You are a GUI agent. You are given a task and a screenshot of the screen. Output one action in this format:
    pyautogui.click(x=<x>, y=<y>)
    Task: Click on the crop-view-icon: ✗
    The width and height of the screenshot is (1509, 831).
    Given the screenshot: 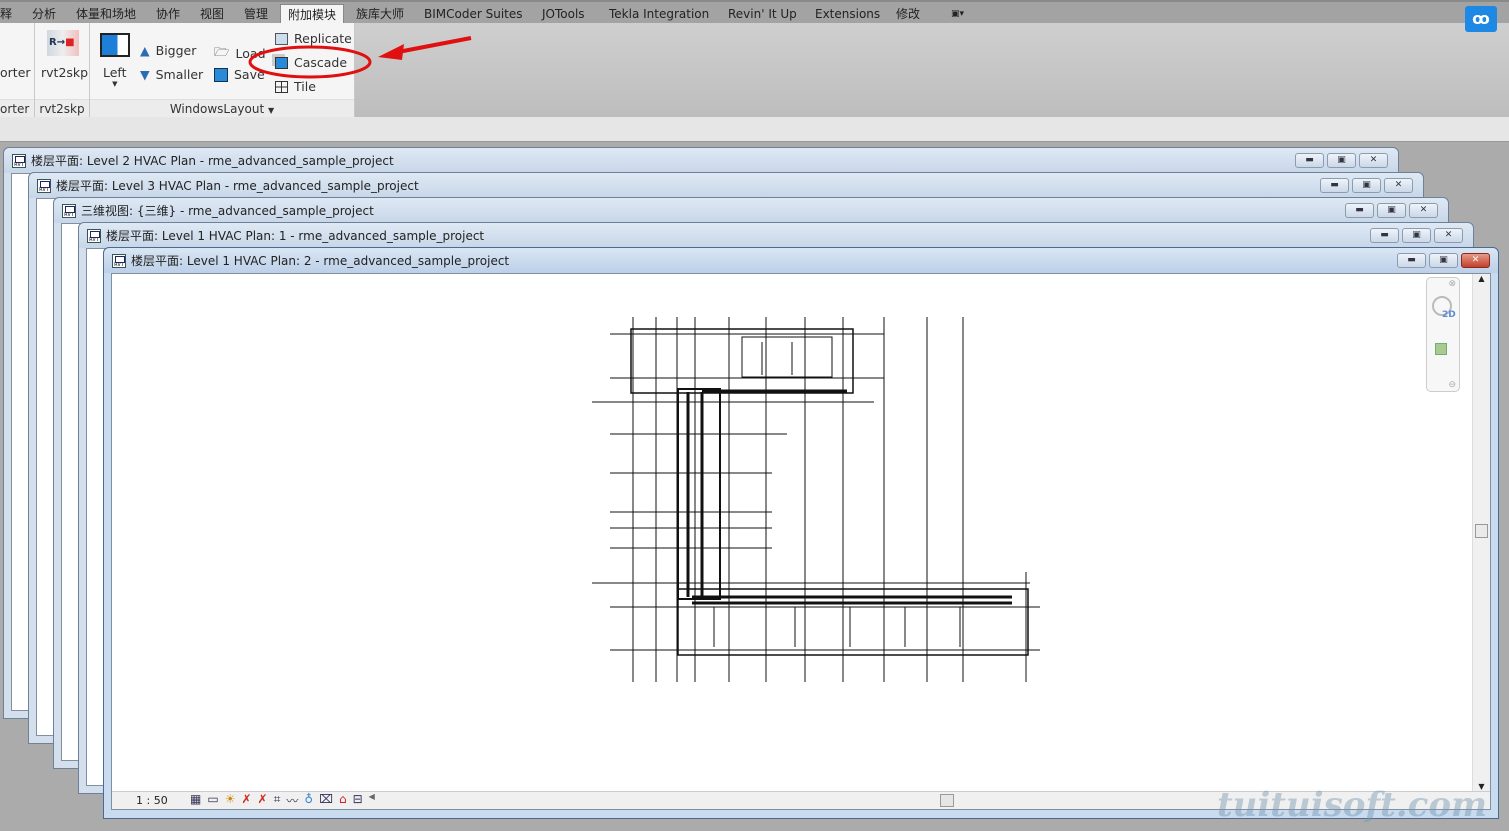 What is the action you would take?
    pyautogui.click(x=263, y=800)
    